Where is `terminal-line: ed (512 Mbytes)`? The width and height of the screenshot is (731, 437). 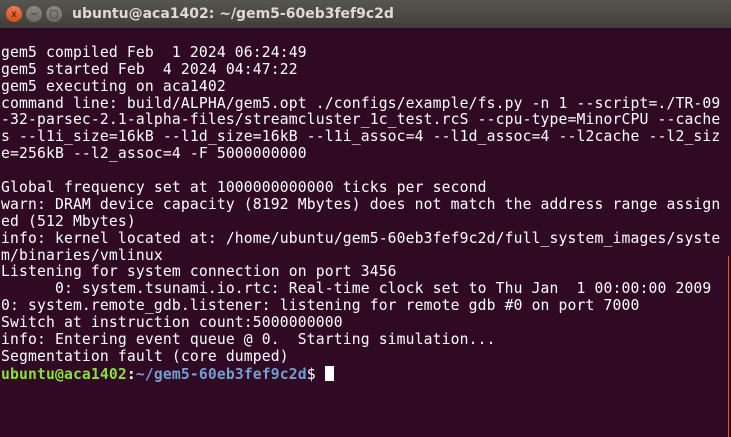 terminal-line: ed (512 Mbytes) is located at coordinates (68, 221).